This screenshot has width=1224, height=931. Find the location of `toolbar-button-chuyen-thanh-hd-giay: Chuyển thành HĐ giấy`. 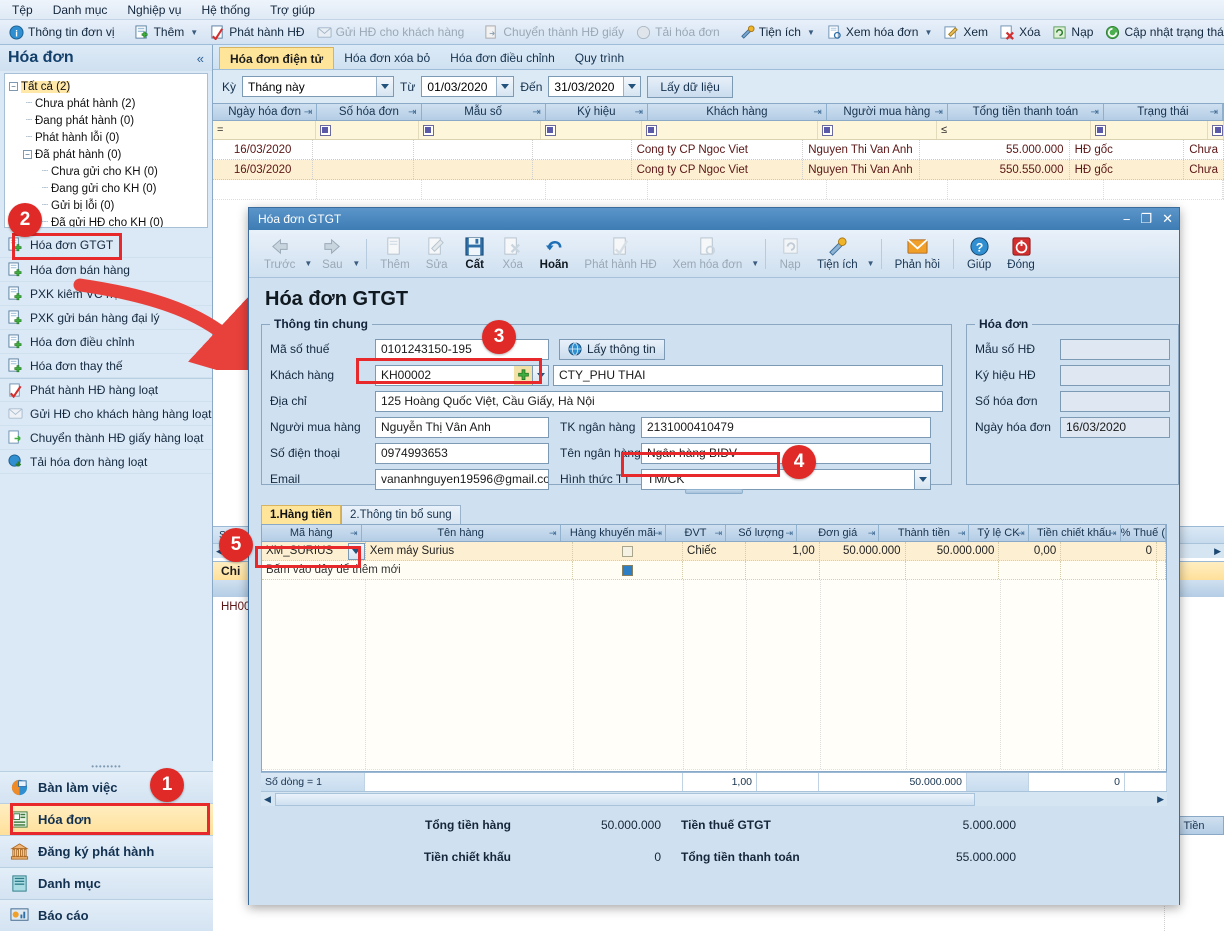

toolbar-button-chuyen-thanh-hd-giay: Chuyển thành HĐ giấy is located at coordinates (554, 32).